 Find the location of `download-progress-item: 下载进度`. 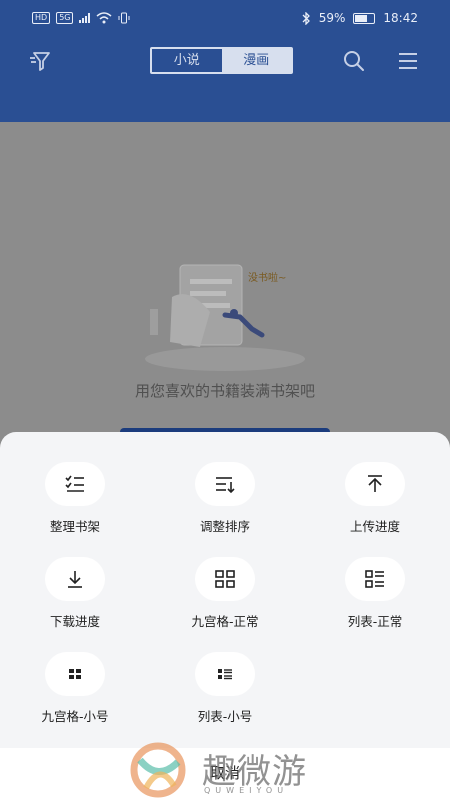

download-progress-item: 下载进度 is located at coordinates (75, 593).